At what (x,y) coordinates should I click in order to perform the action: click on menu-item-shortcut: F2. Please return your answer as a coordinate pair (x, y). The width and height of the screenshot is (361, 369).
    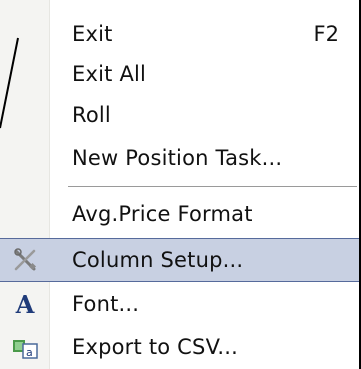
    Looking at the image, I should click on (326, 34).